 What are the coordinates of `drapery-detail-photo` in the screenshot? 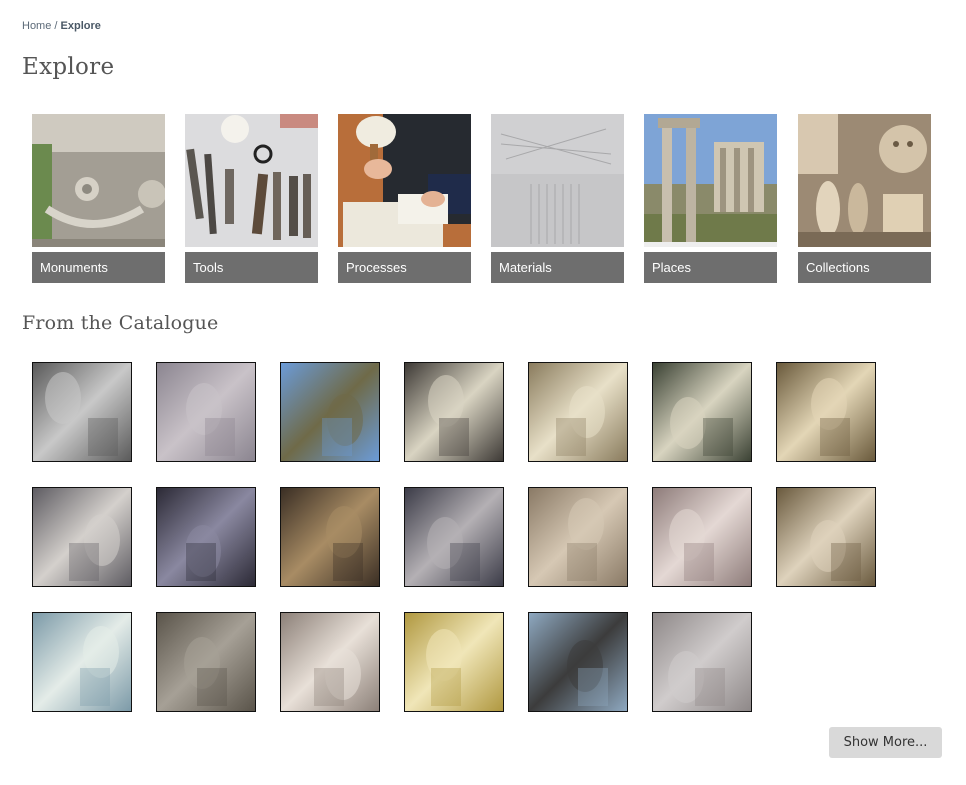 It's located at (826, 412).